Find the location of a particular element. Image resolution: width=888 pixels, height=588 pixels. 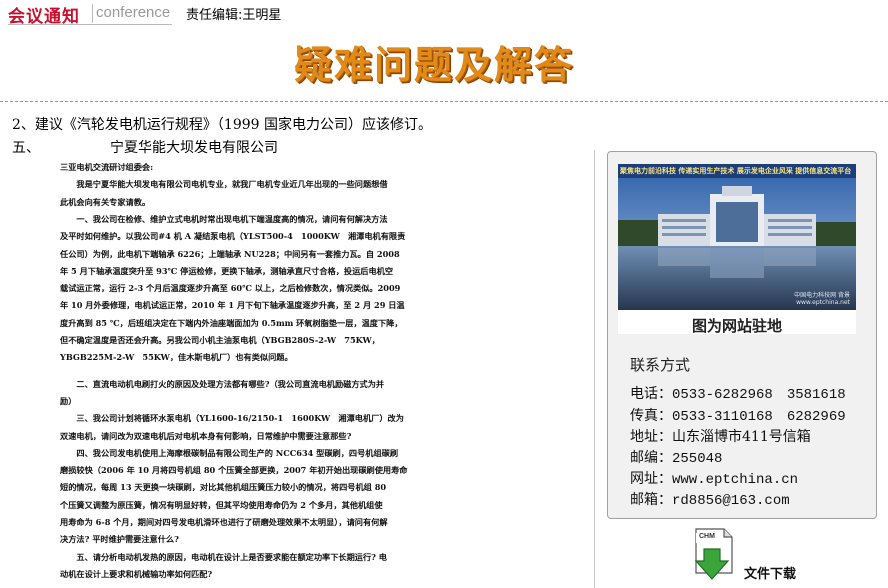

contact-label: 电话： is located at coordinates (651, 394).